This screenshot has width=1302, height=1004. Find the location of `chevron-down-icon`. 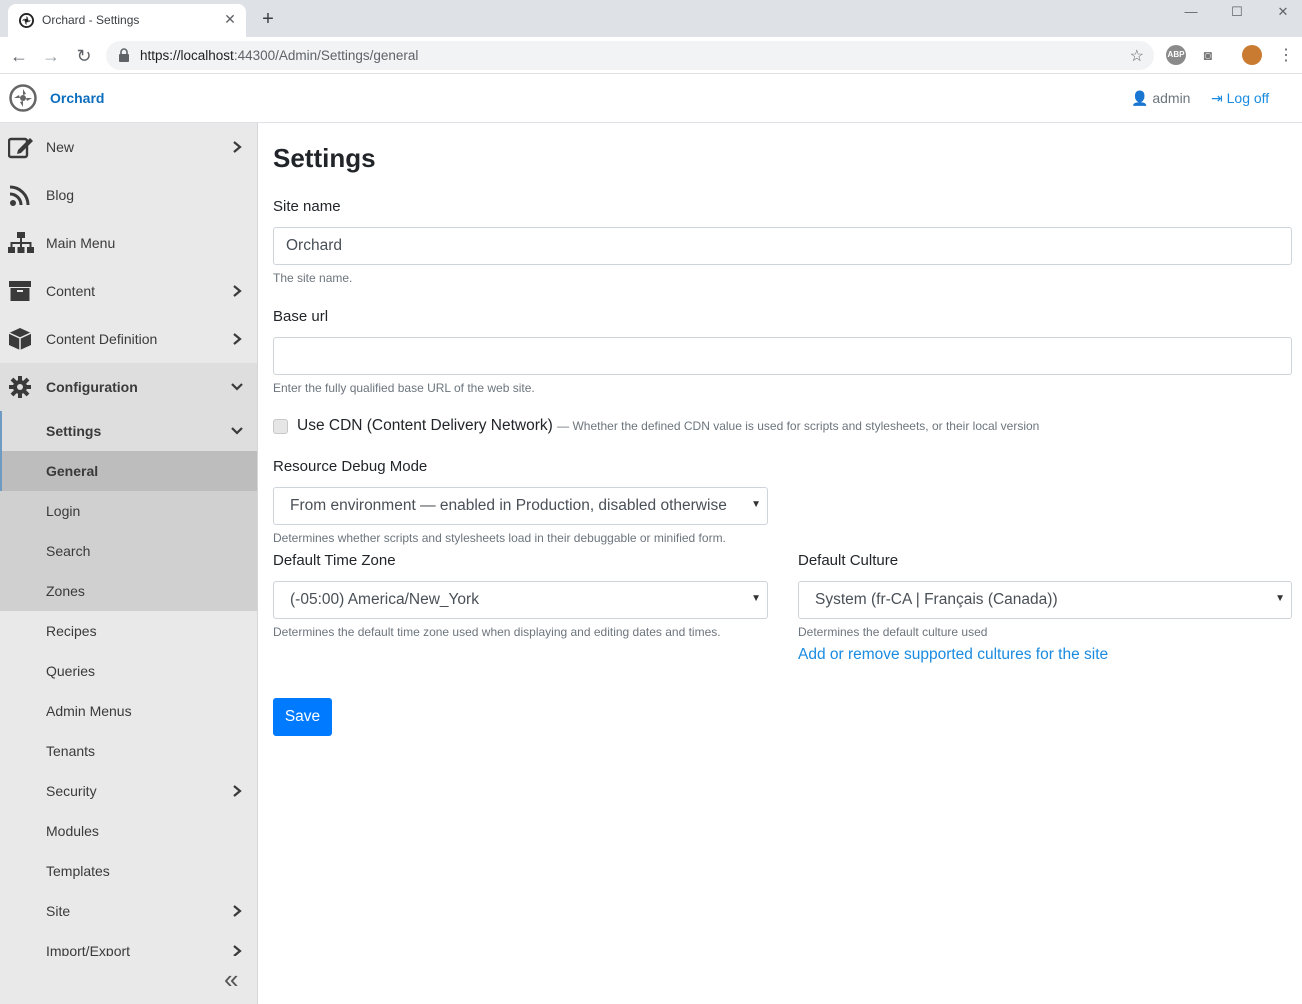

chevron-down-icon is located at coordinates (237, 387).